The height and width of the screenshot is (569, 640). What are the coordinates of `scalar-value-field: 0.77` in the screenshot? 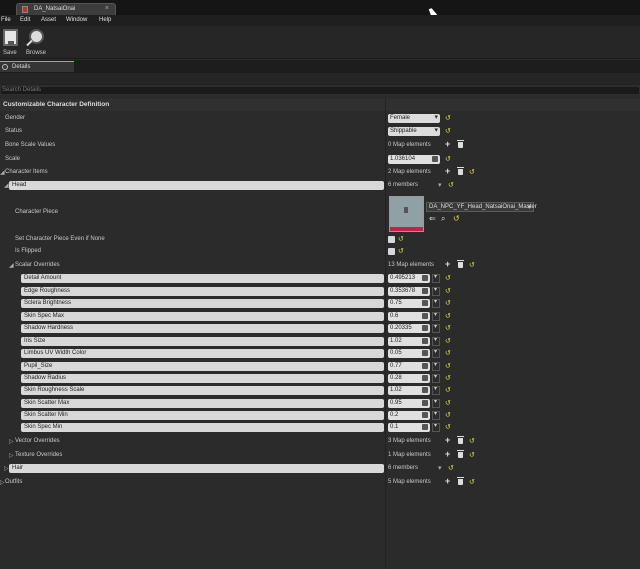 It's located at (409, 366).